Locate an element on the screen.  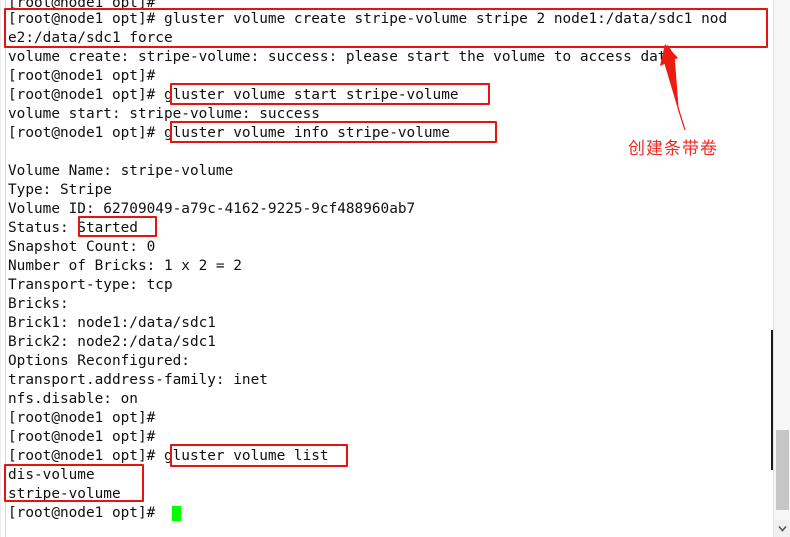
scroll-down-button is located at coordinates (782, 528).